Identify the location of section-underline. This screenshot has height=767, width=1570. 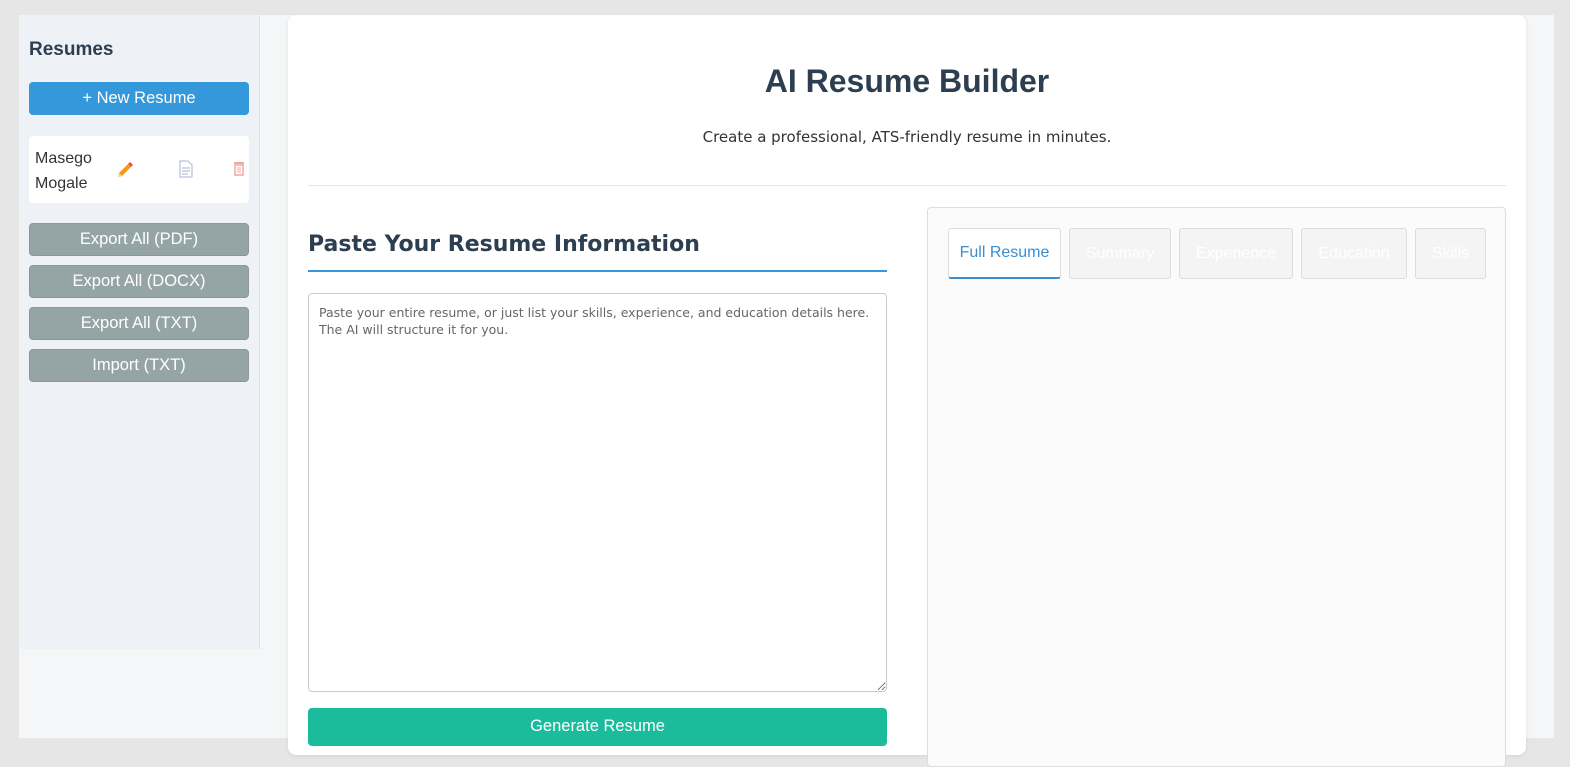
(597, 271).